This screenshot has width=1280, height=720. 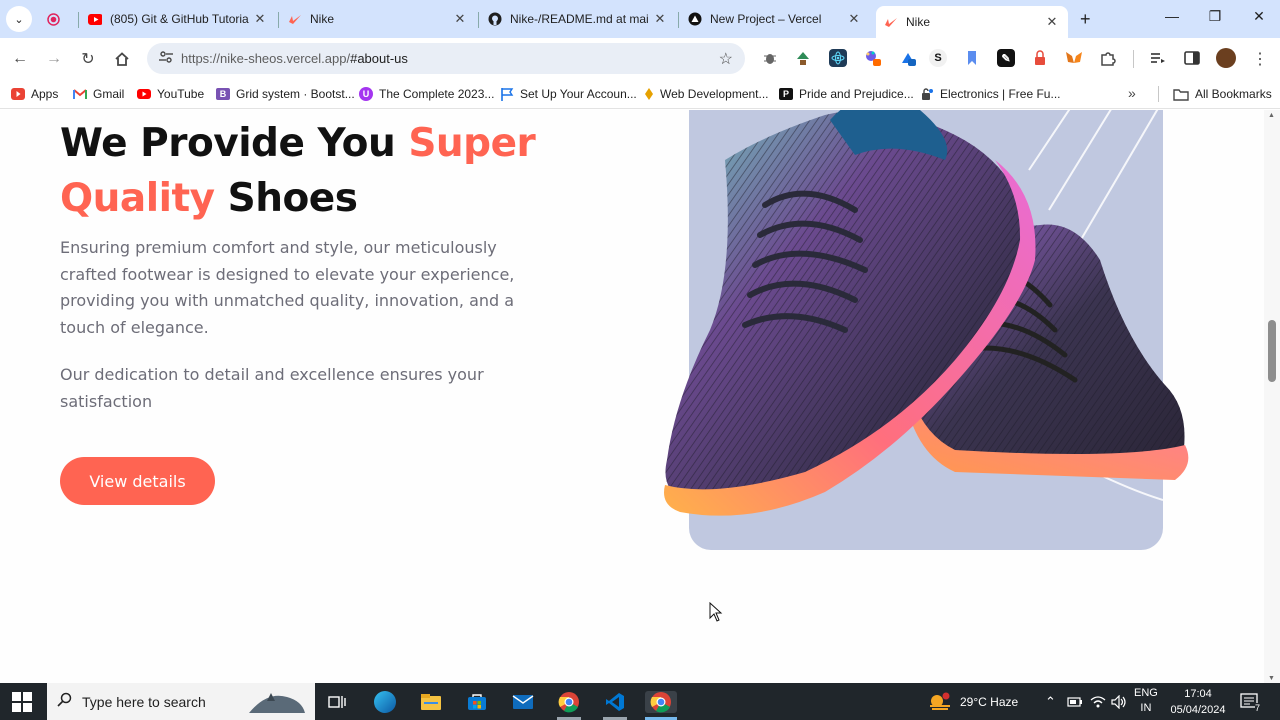 I want to click on dark-extension-icon: ✎, so click(x=1006, y=58).